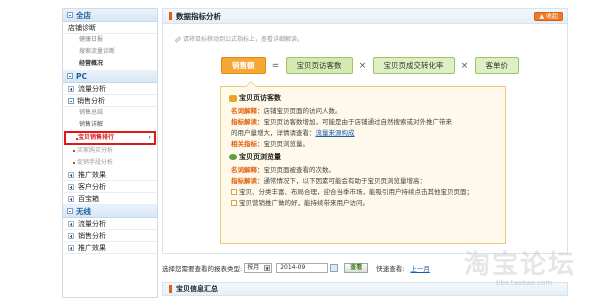  I want to click on pageviews-factor-1: 宝贝、分类丰富、布局合理，迎合当季市场，能吸引用户持续点击其他宝贝页面；, so click(363, 192).